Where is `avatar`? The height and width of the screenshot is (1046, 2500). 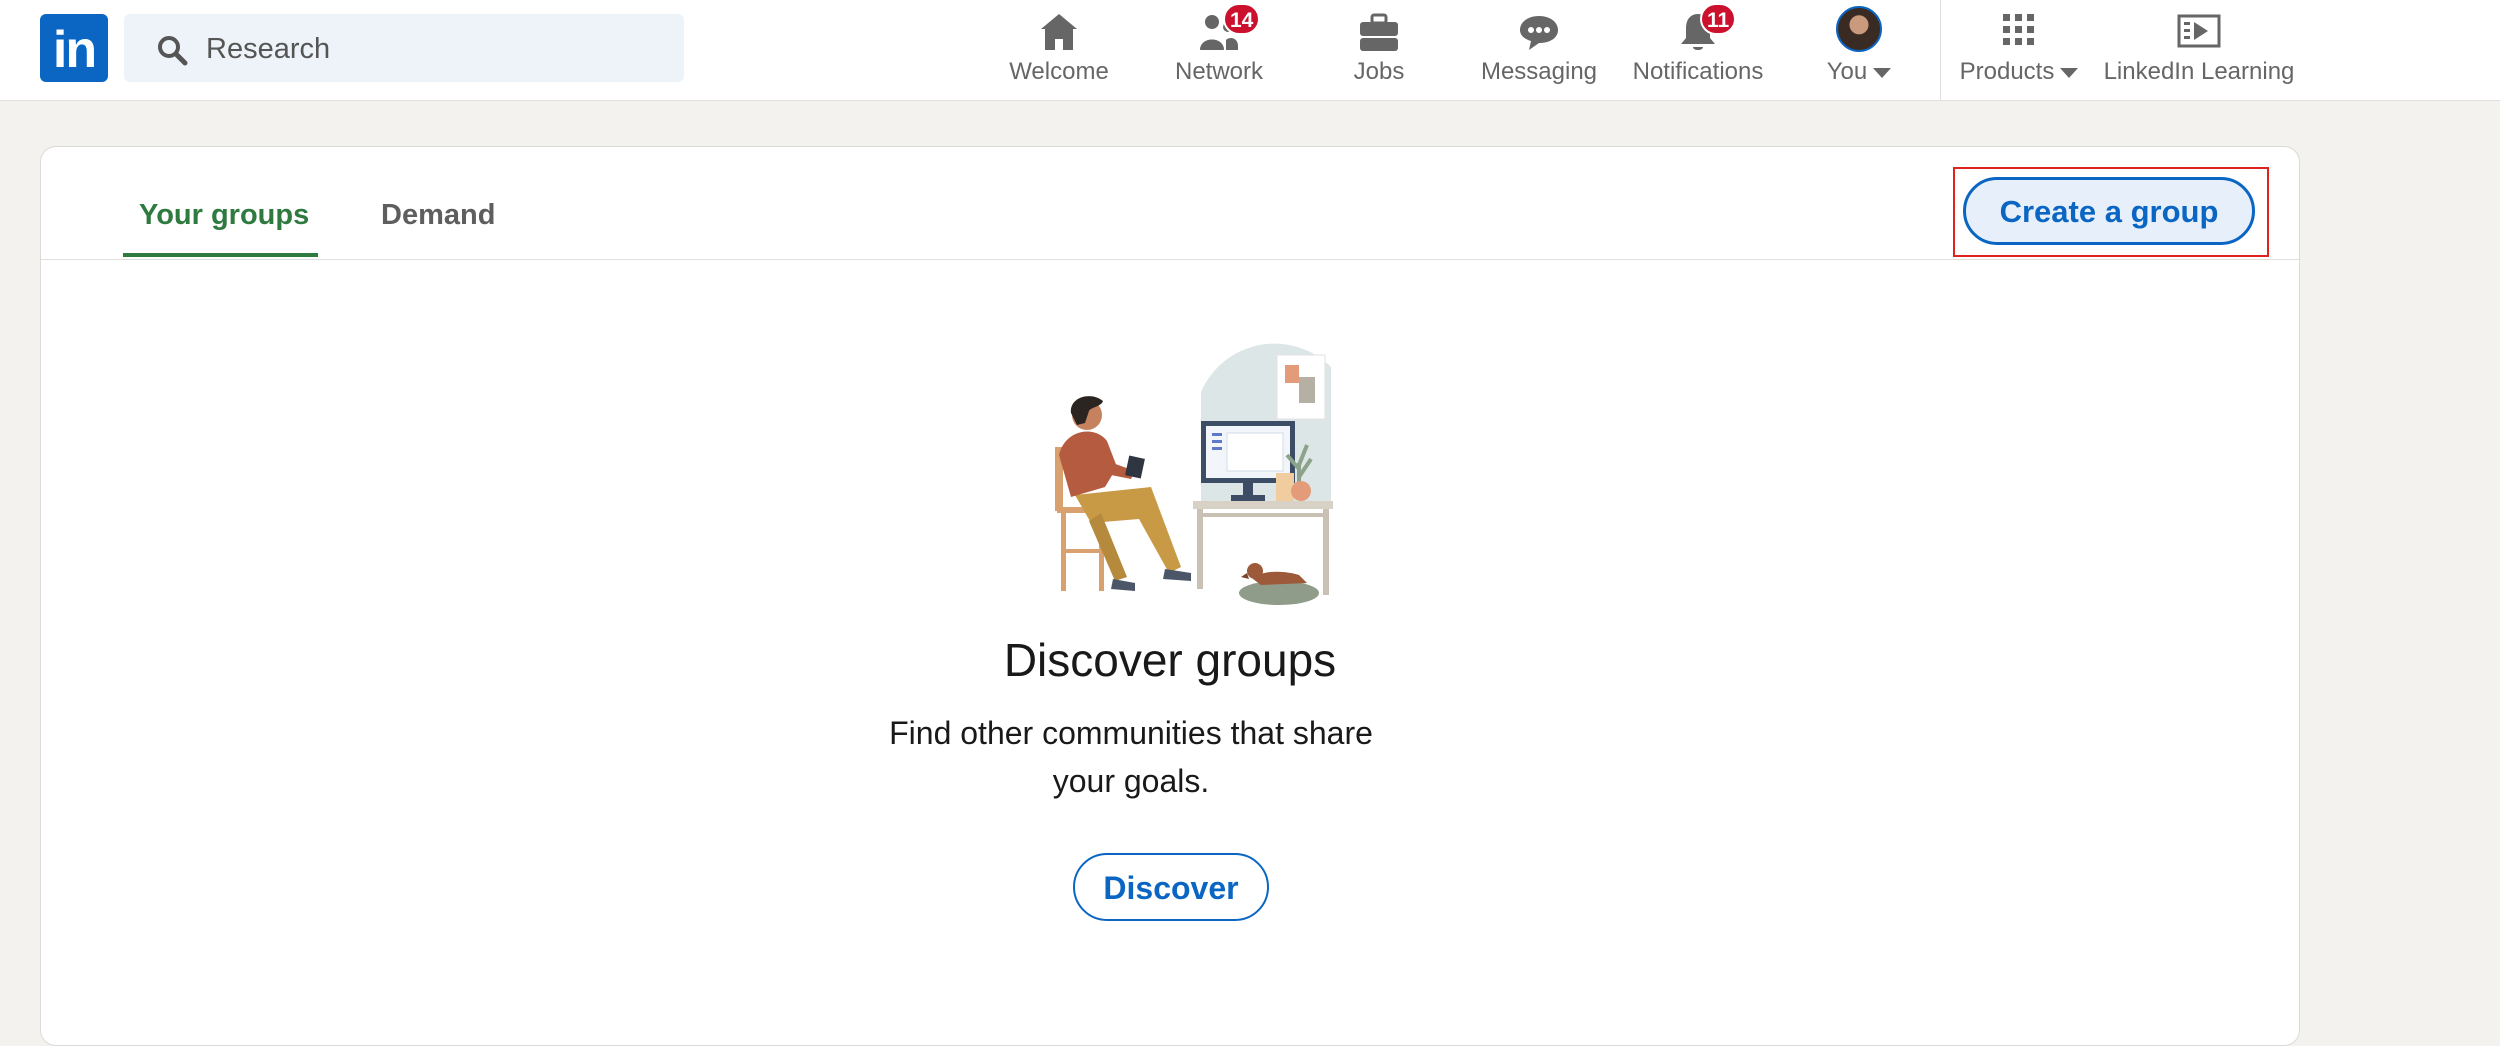
avatar is located at coordinates (1859, 29).